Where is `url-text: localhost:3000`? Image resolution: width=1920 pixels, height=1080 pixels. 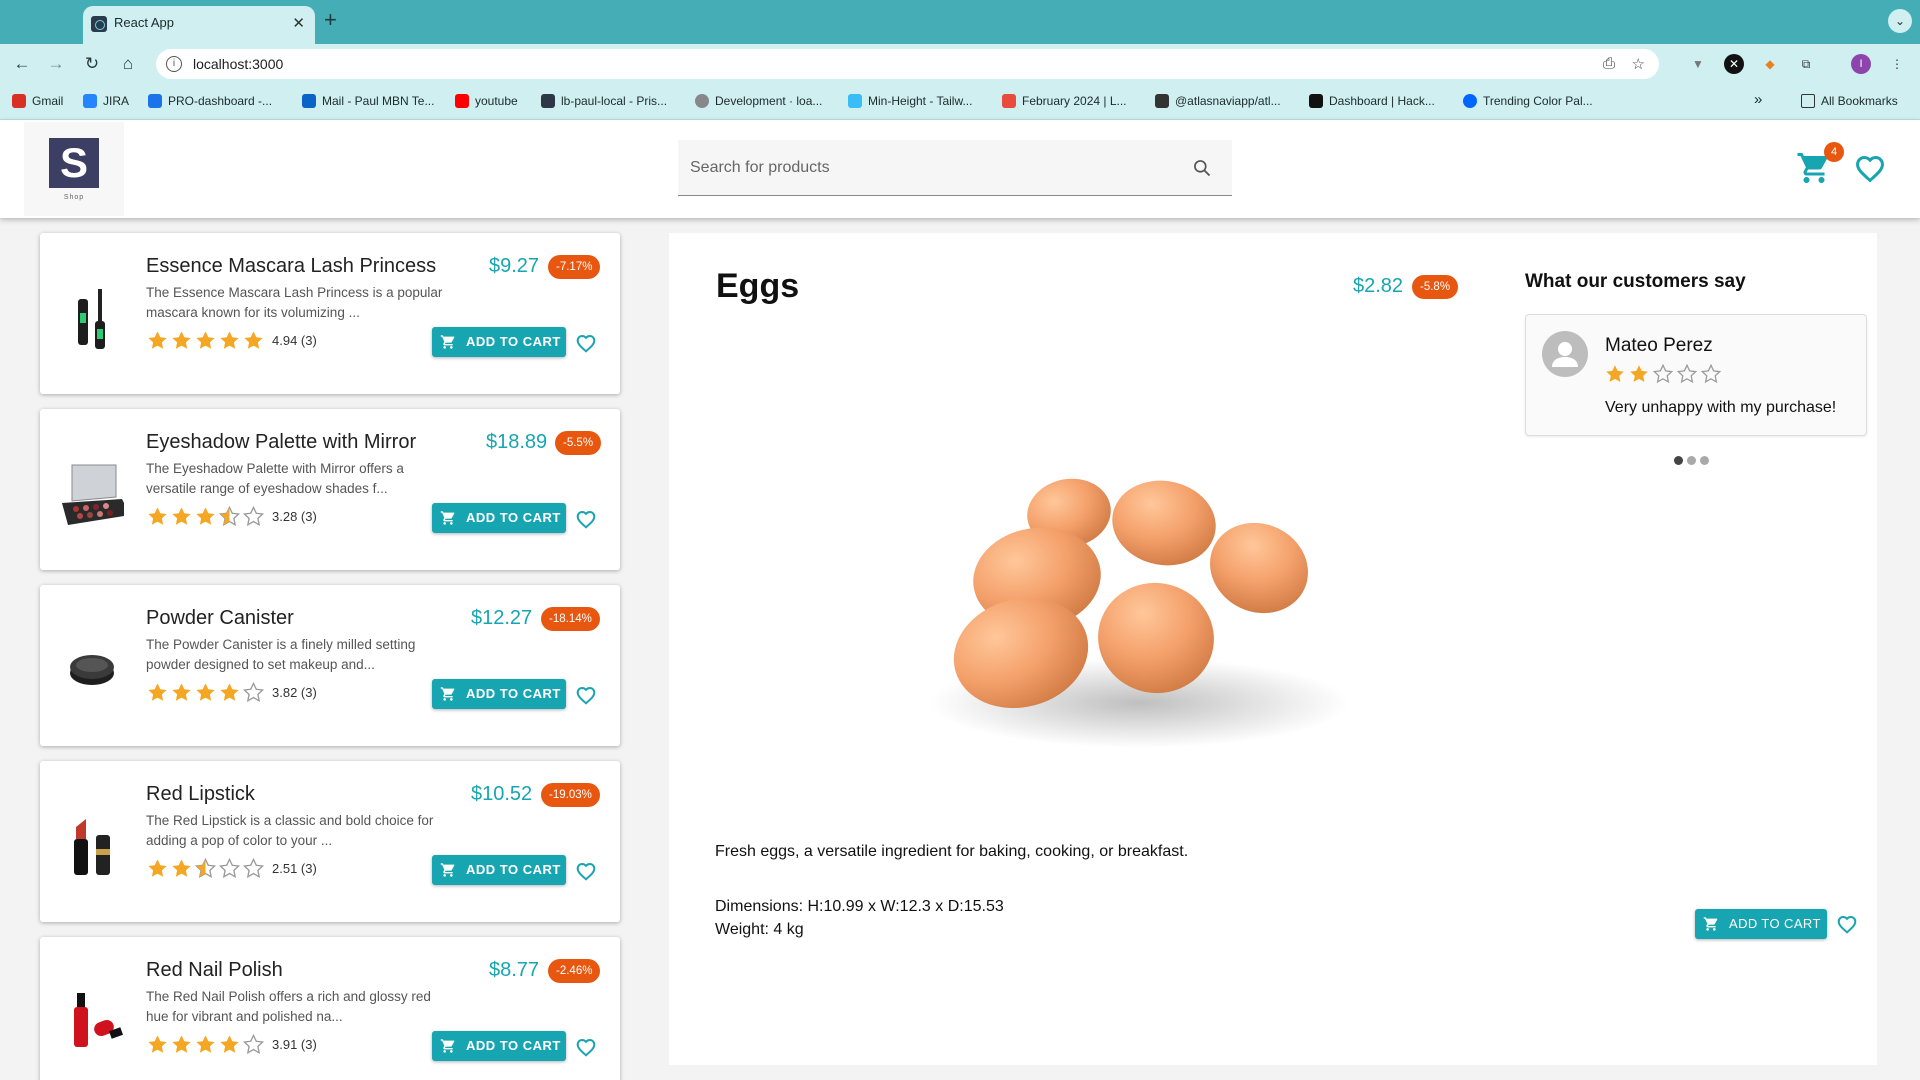 url-text: localhost:3000 is located at coordinates (238, 64).